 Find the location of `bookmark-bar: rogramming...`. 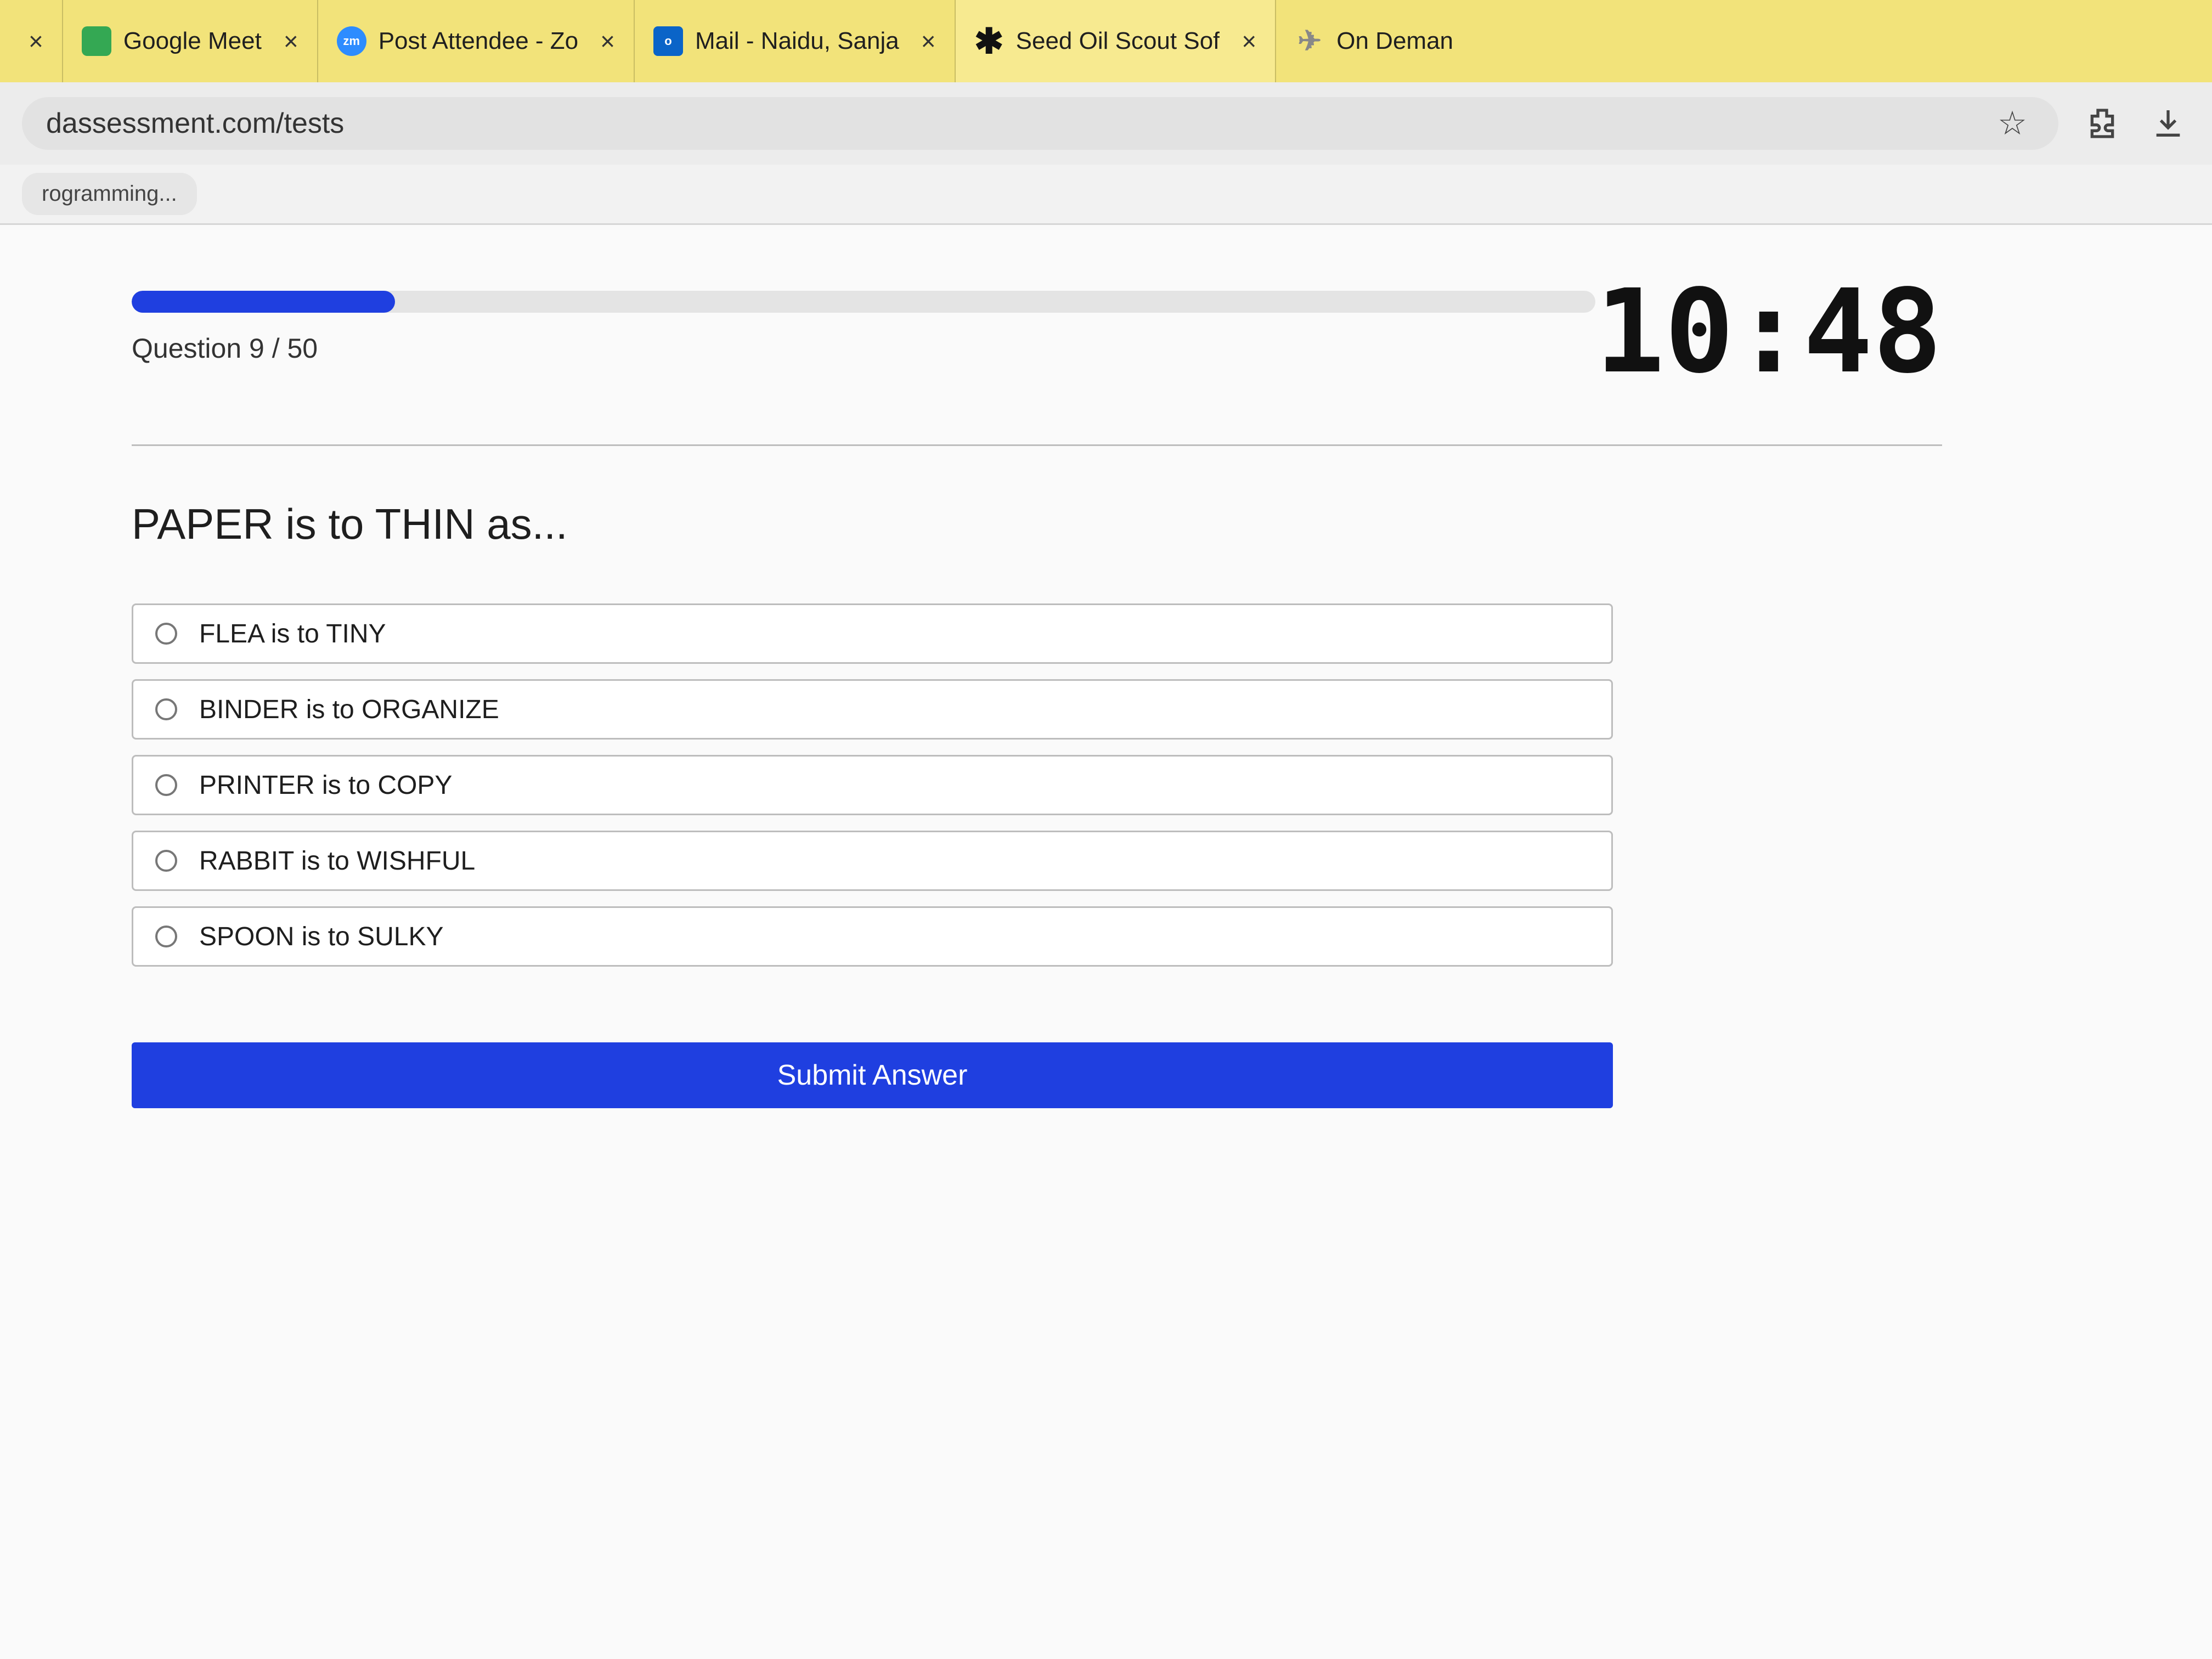

bookmark-bar: rogramming... is located at coordinates (1106, 195).